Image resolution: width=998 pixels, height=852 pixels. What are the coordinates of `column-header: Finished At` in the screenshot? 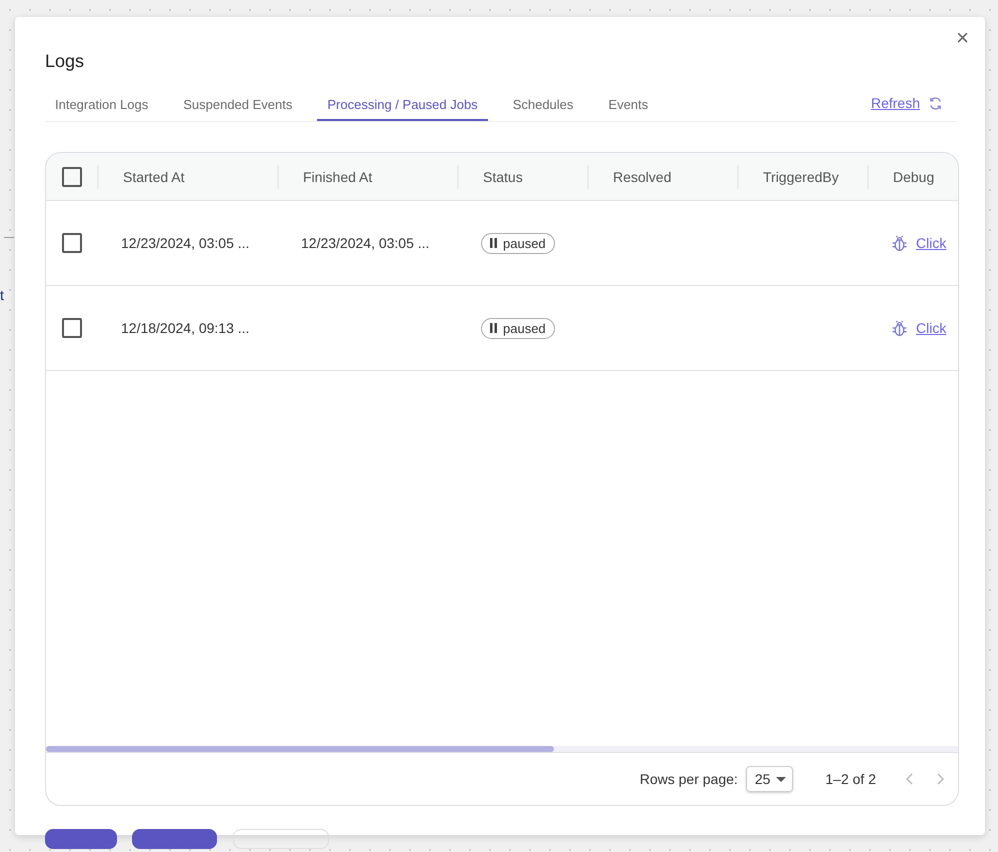 It's located at (337, 176).